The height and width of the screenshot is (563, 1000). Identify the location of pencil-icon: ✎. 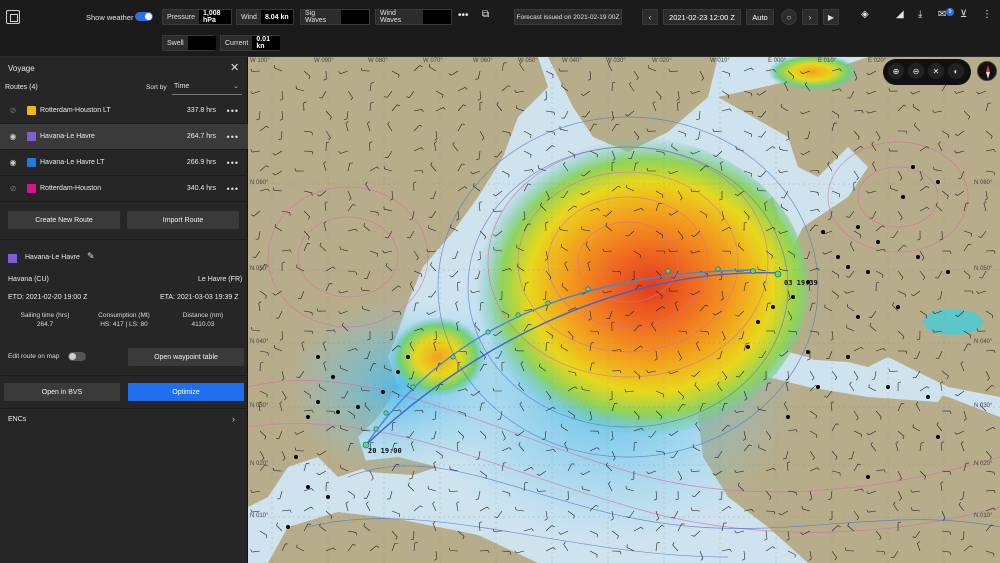
(91, 256).